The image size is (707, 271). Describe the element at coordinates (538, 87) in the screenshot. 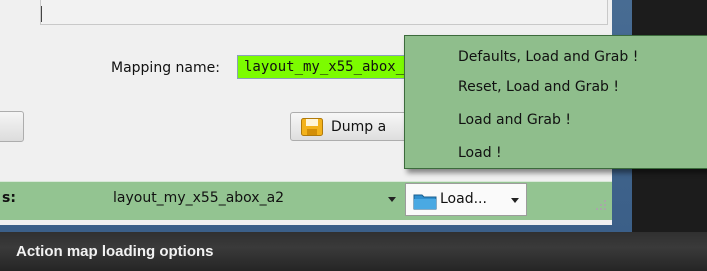

I see `menu-item-reset-load-grab: Reset, Load and Grab !` at that location.